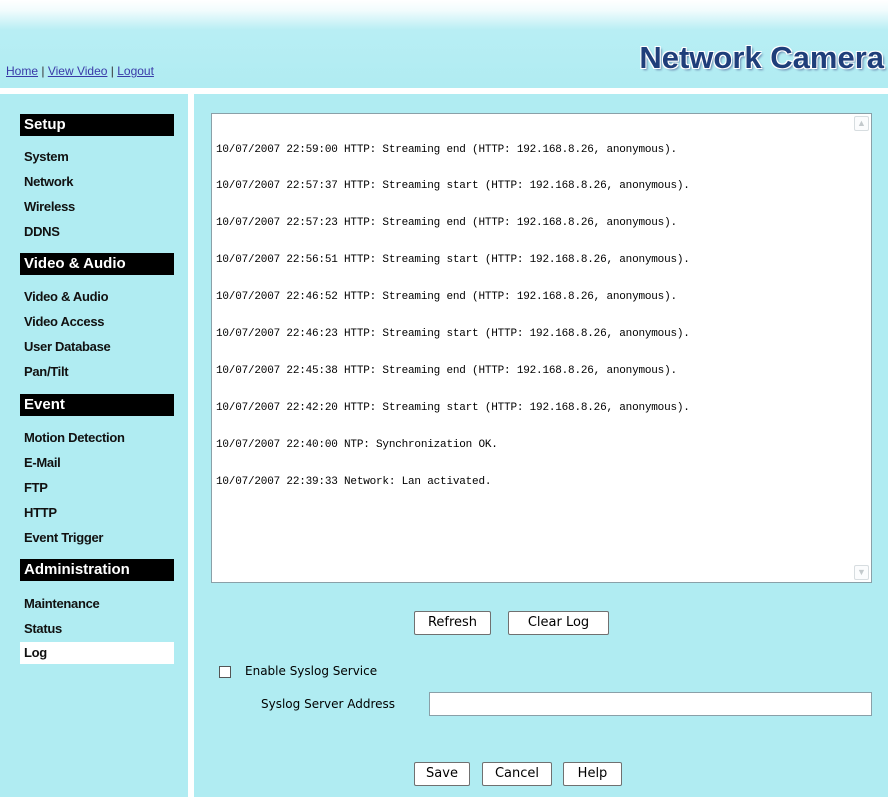 The width and height of the screenshot is (888, 797). What do you see at coordinates (861, 572) in the screenshot?
I see `scroll-down-icon: ▼` at bounding box center [861, 572].